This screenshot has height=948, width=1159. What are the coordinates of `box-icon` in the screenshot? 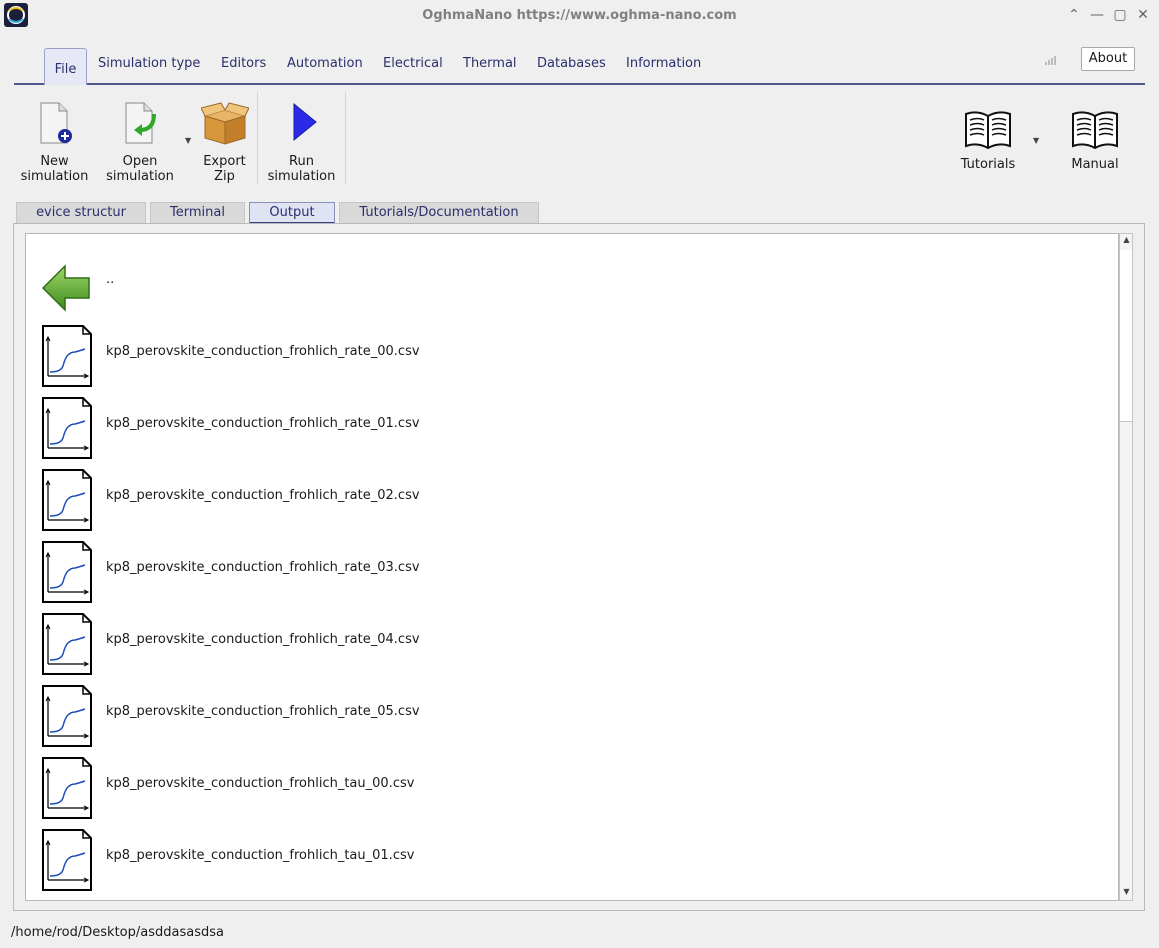 It's located at (224, 123).